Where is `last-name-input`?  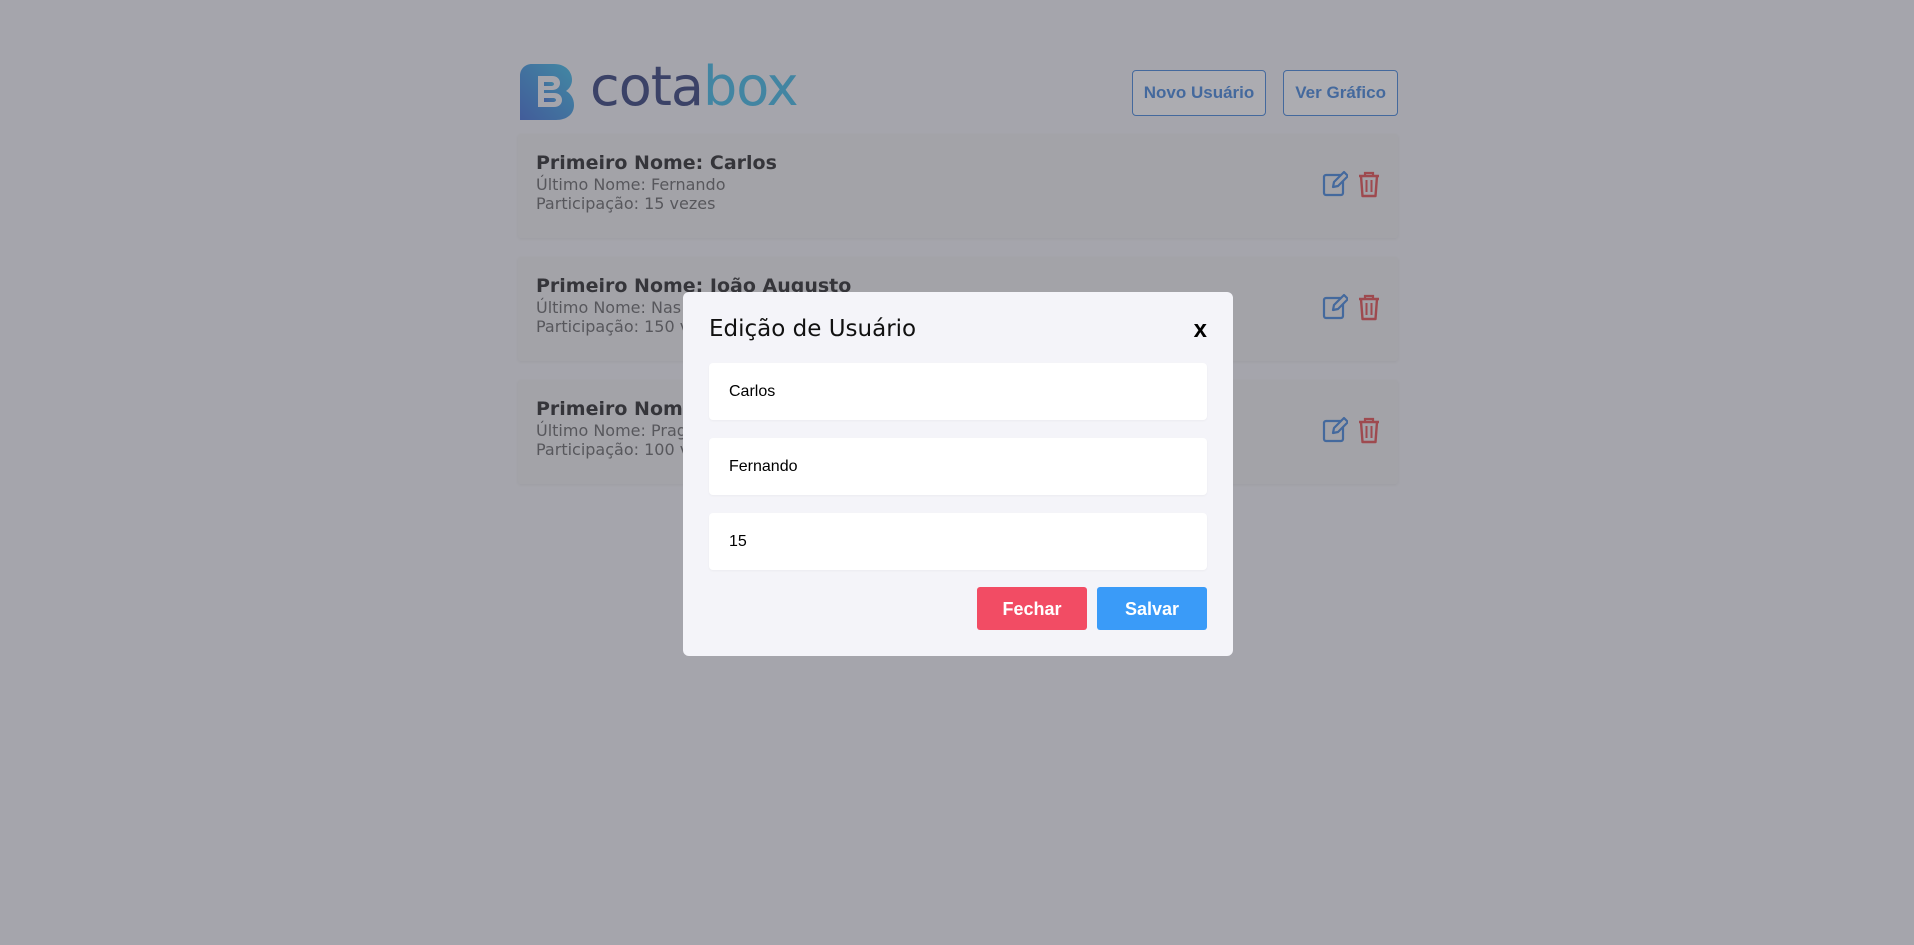 last-name-input is located at coordinates (958, 466).